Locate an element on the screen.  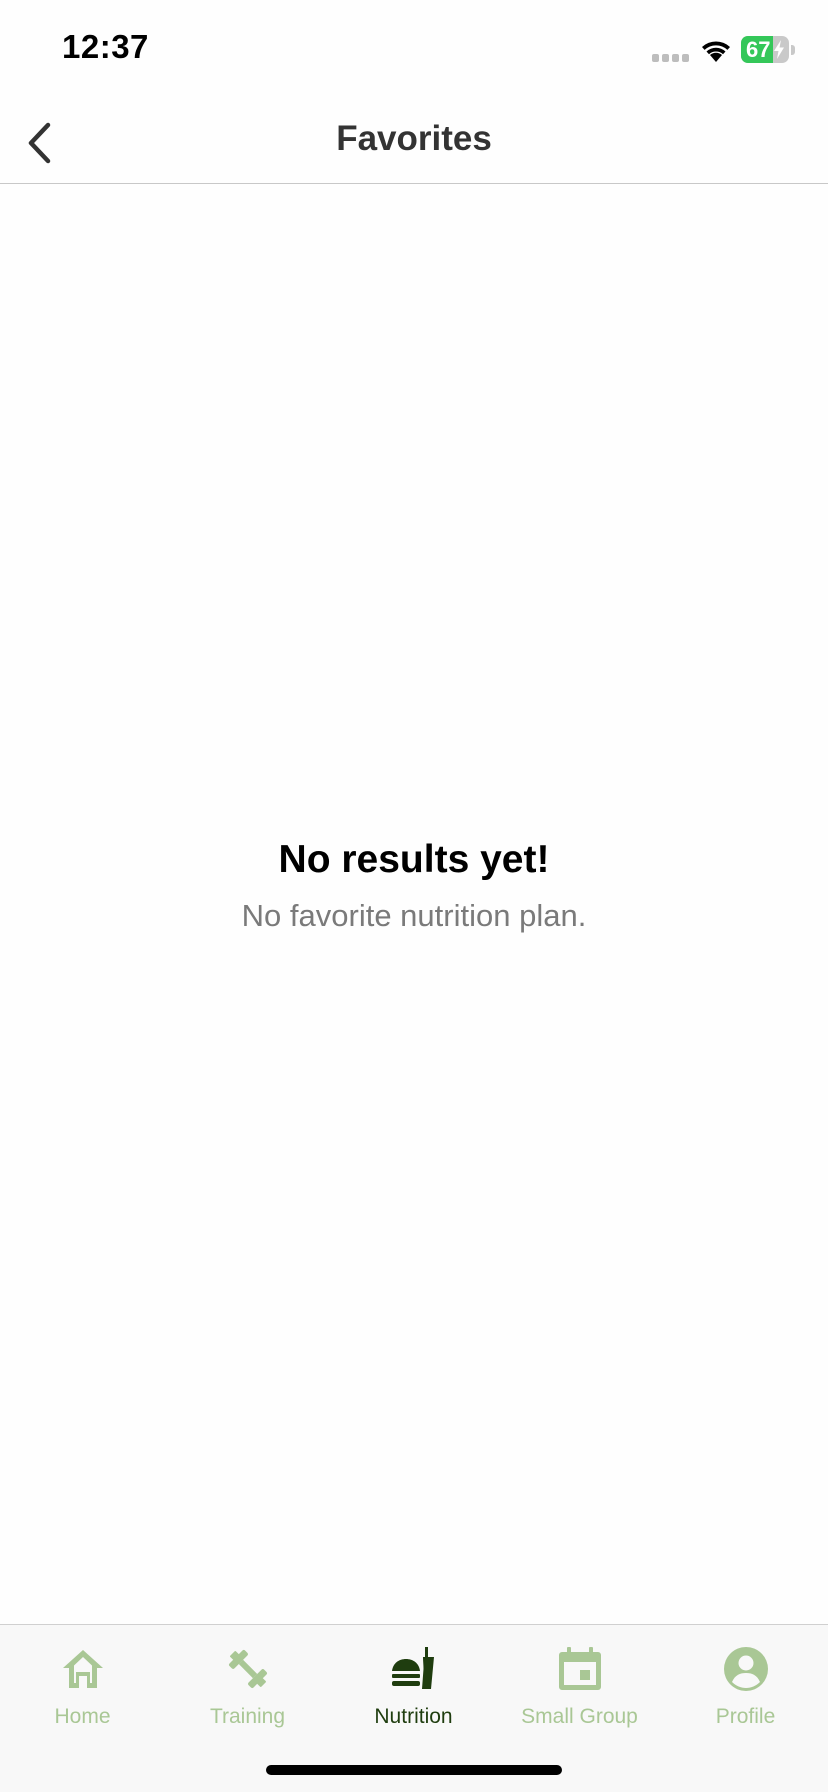
battery-tip is located at coordinates (793, 50).